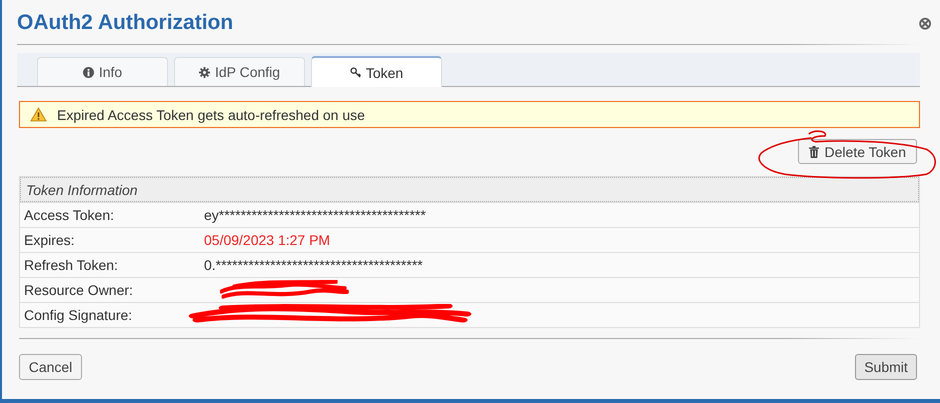  What do you see at coordinates (71, 265) in the screenshot?
I see `field-label: Refresh Token:` at bounding box center [71, 265].